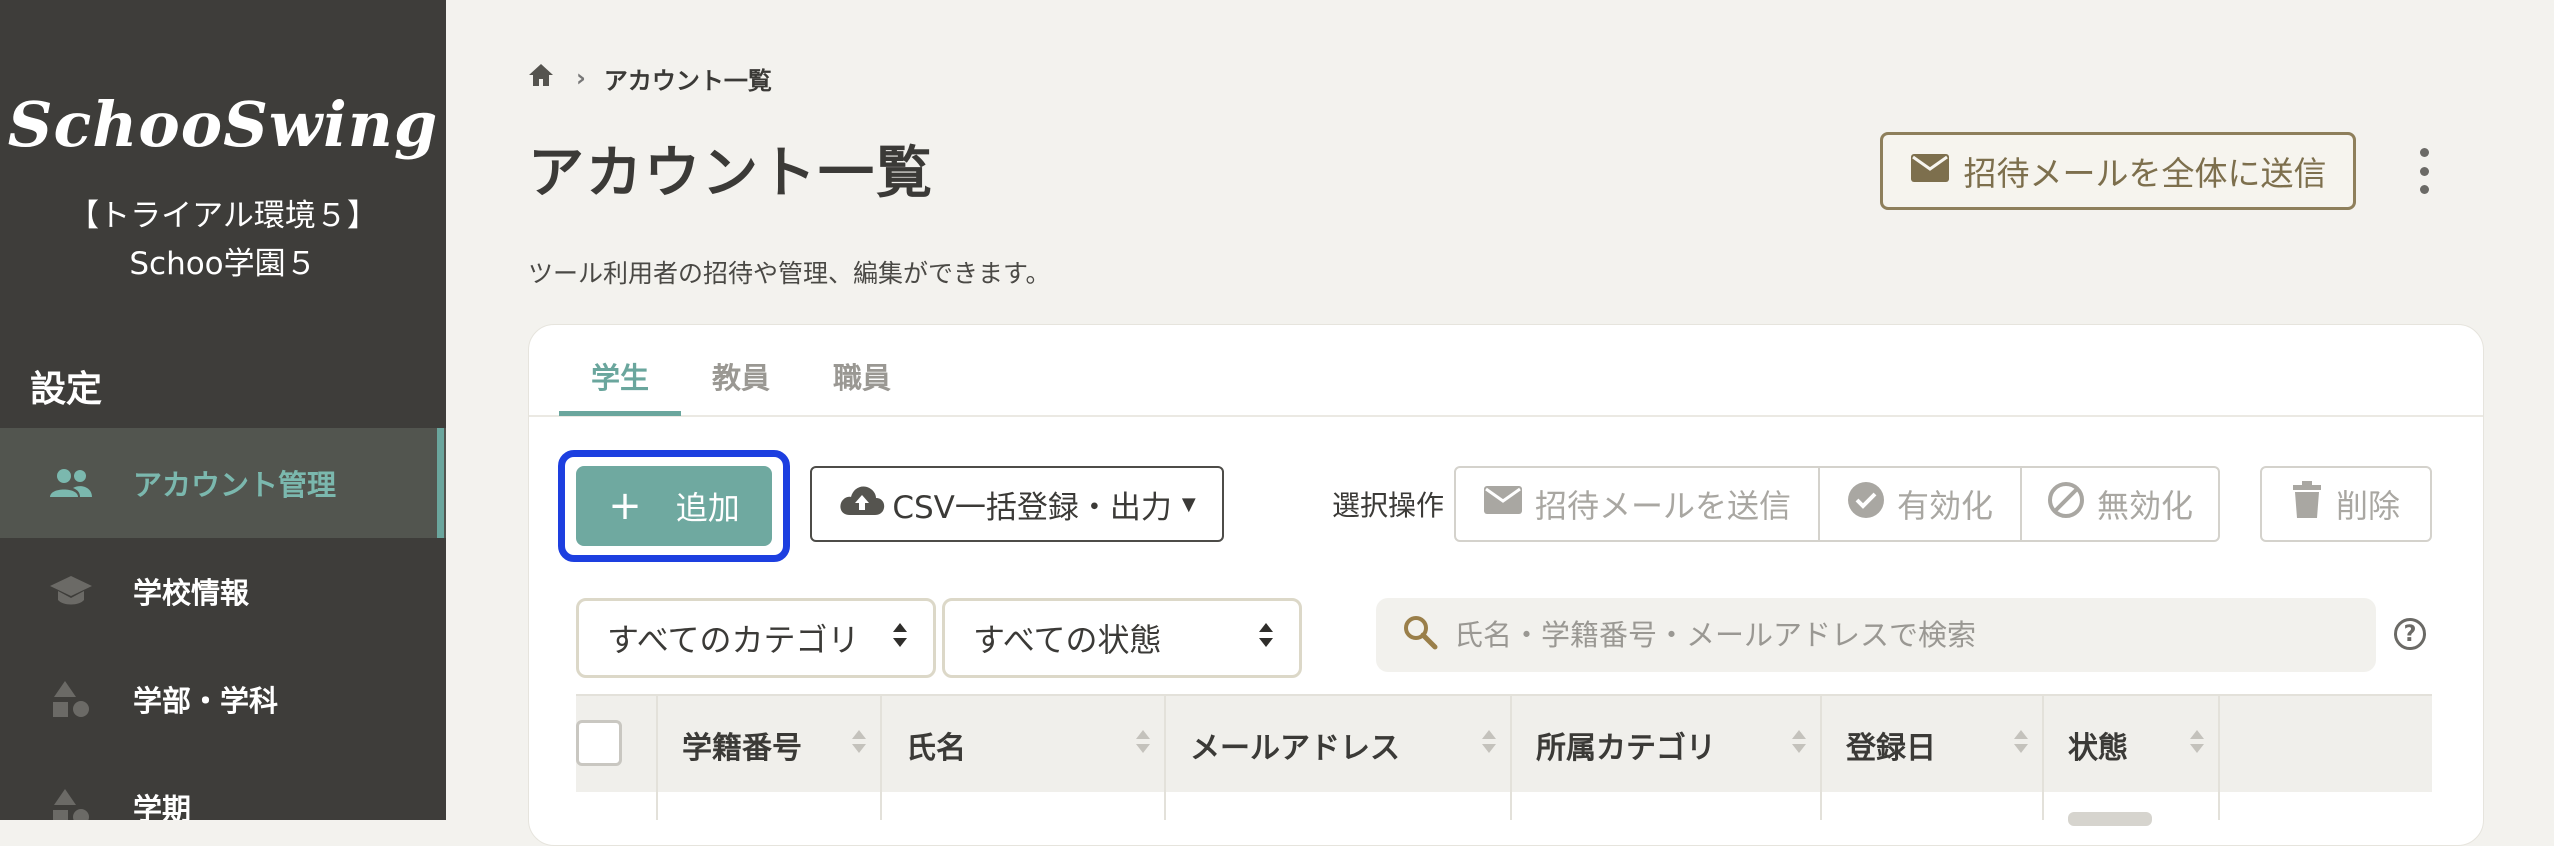 The image size is (2554, 846). What do you see at coordinates (1067, 640) in the screenshot?
I see `status-filter-value: すべての状態` at bounding box center [1067, 640].